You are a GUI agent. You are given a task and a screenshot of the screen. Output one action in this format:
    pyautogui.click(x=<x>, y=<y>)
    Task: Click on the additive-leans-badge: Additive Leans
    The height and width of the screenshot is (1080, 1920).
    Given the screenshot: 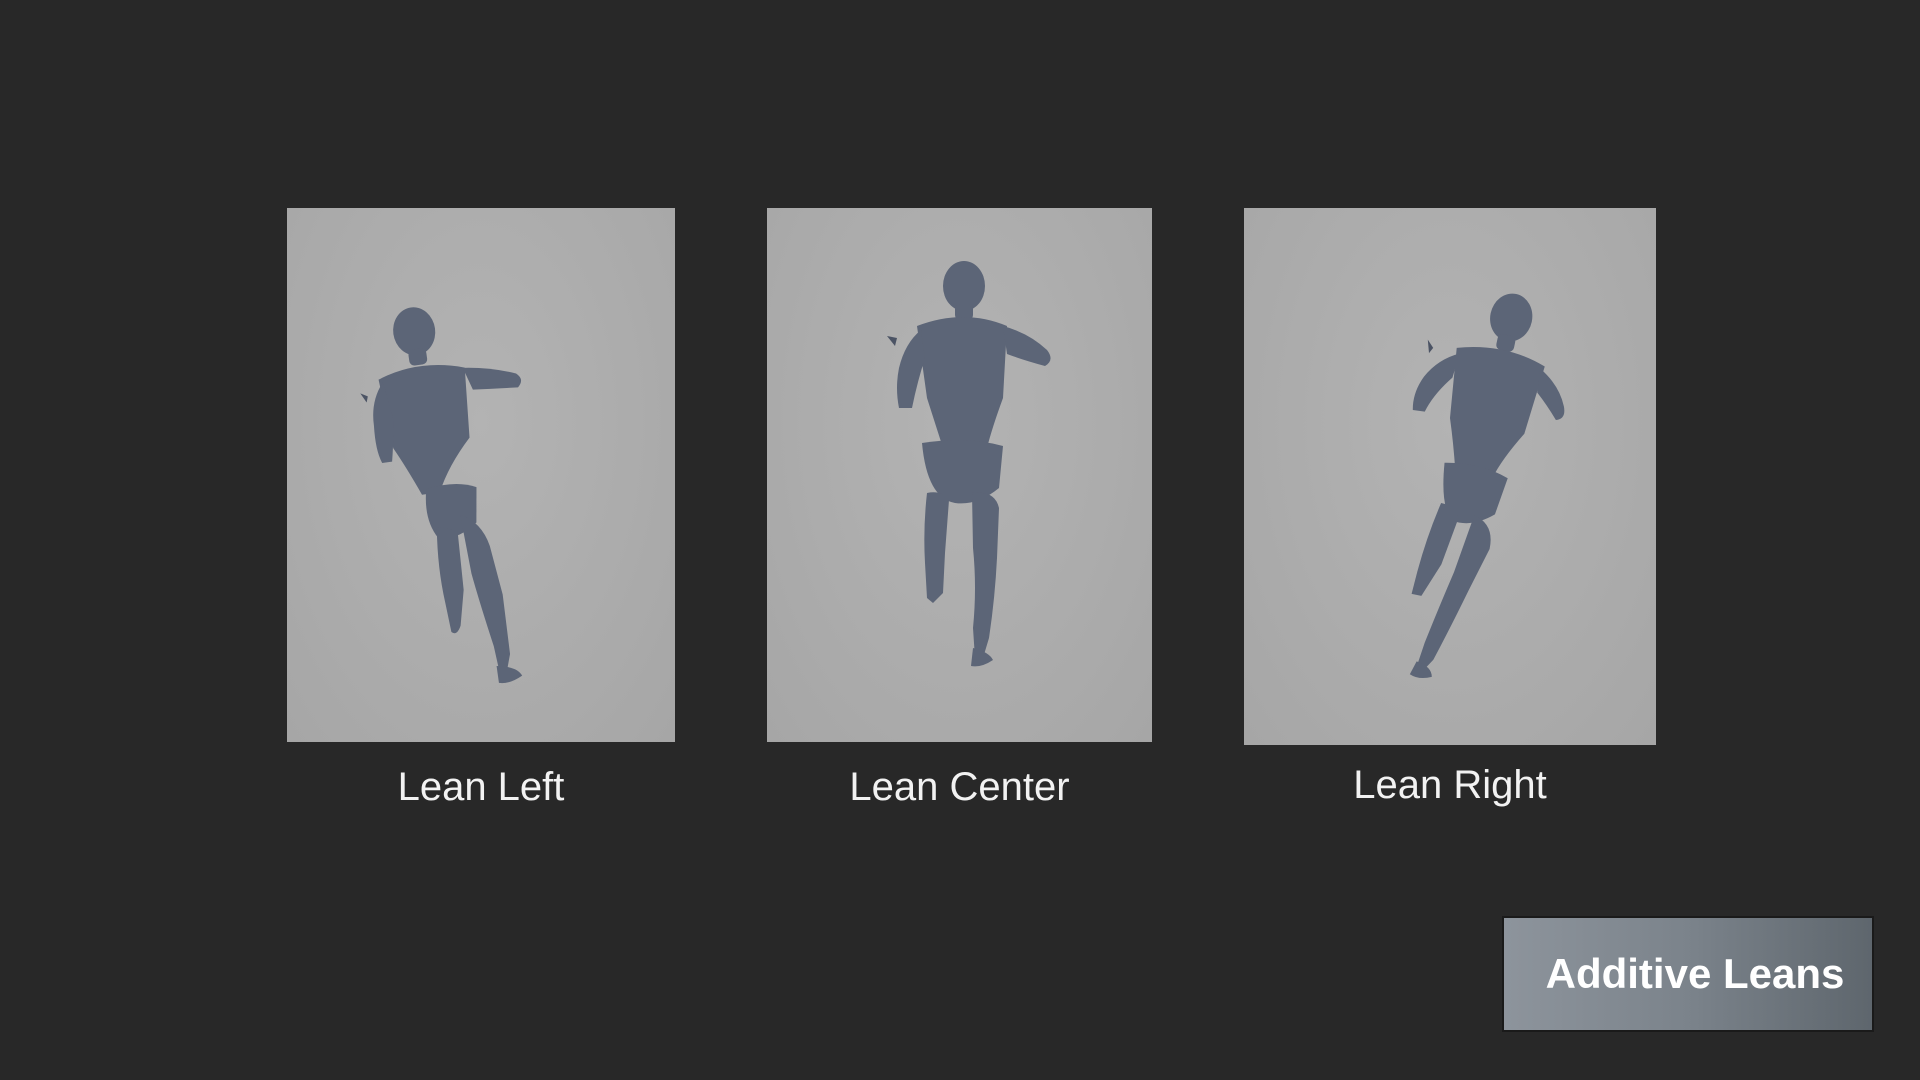 What is the action you would take?
    pyautogui.click(x=1688, y=974)
    